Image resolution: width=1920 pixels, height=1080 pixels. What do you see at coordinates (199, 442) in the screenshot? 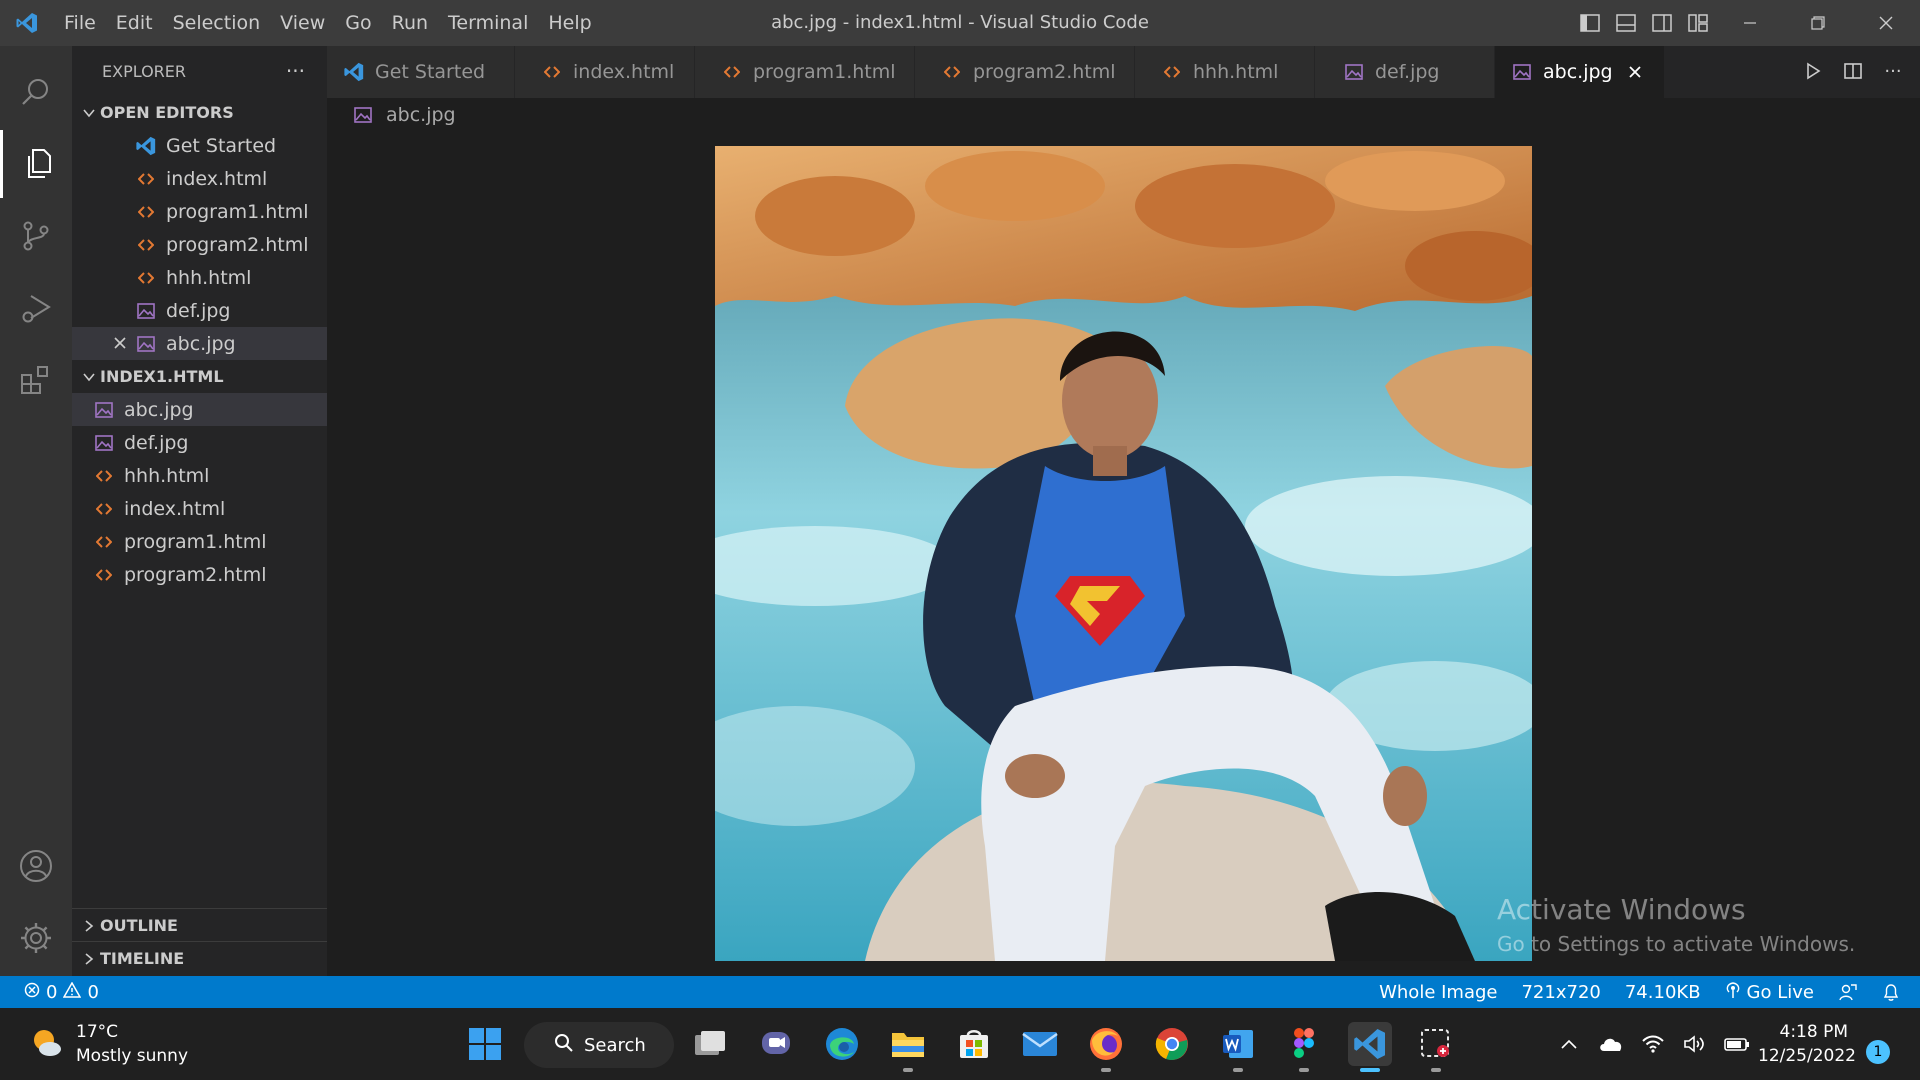
I see `file-item: def.jpg` at bounding box center [199, 442].